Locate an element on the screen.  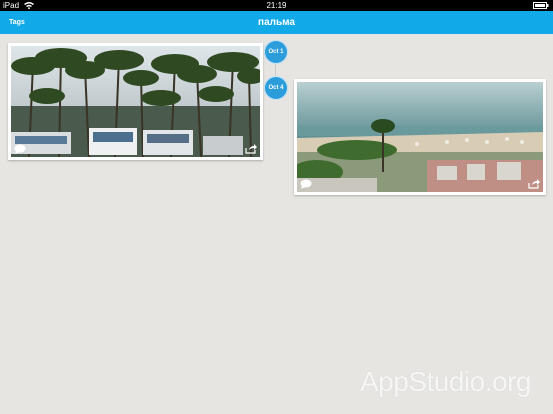
beach-photo is located at coordinates (420, 137).